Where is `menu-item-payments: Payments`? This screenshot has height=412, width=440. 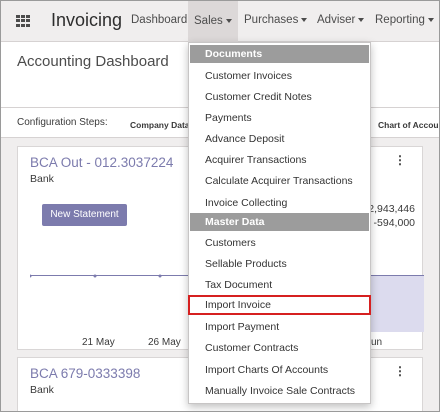 menu-item-payments: Payments is located at coordinates (279, 118).